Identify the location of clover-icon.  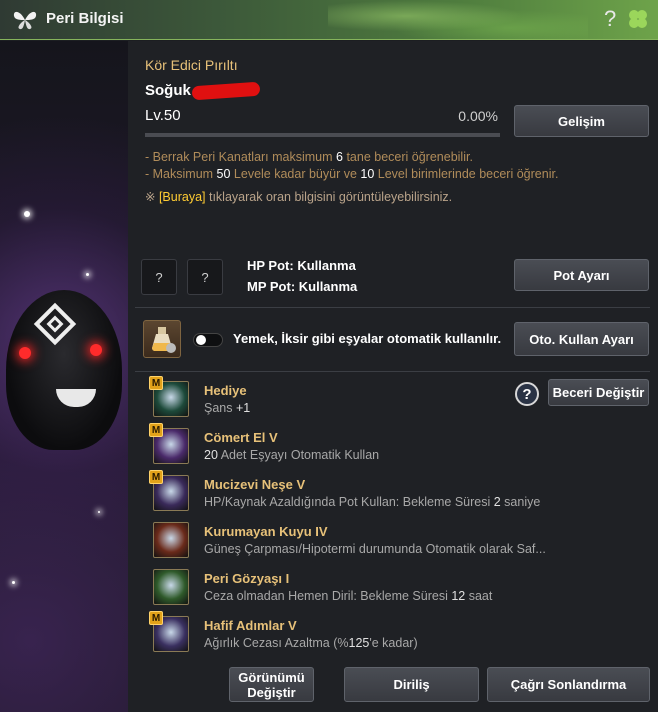
(638, 19).